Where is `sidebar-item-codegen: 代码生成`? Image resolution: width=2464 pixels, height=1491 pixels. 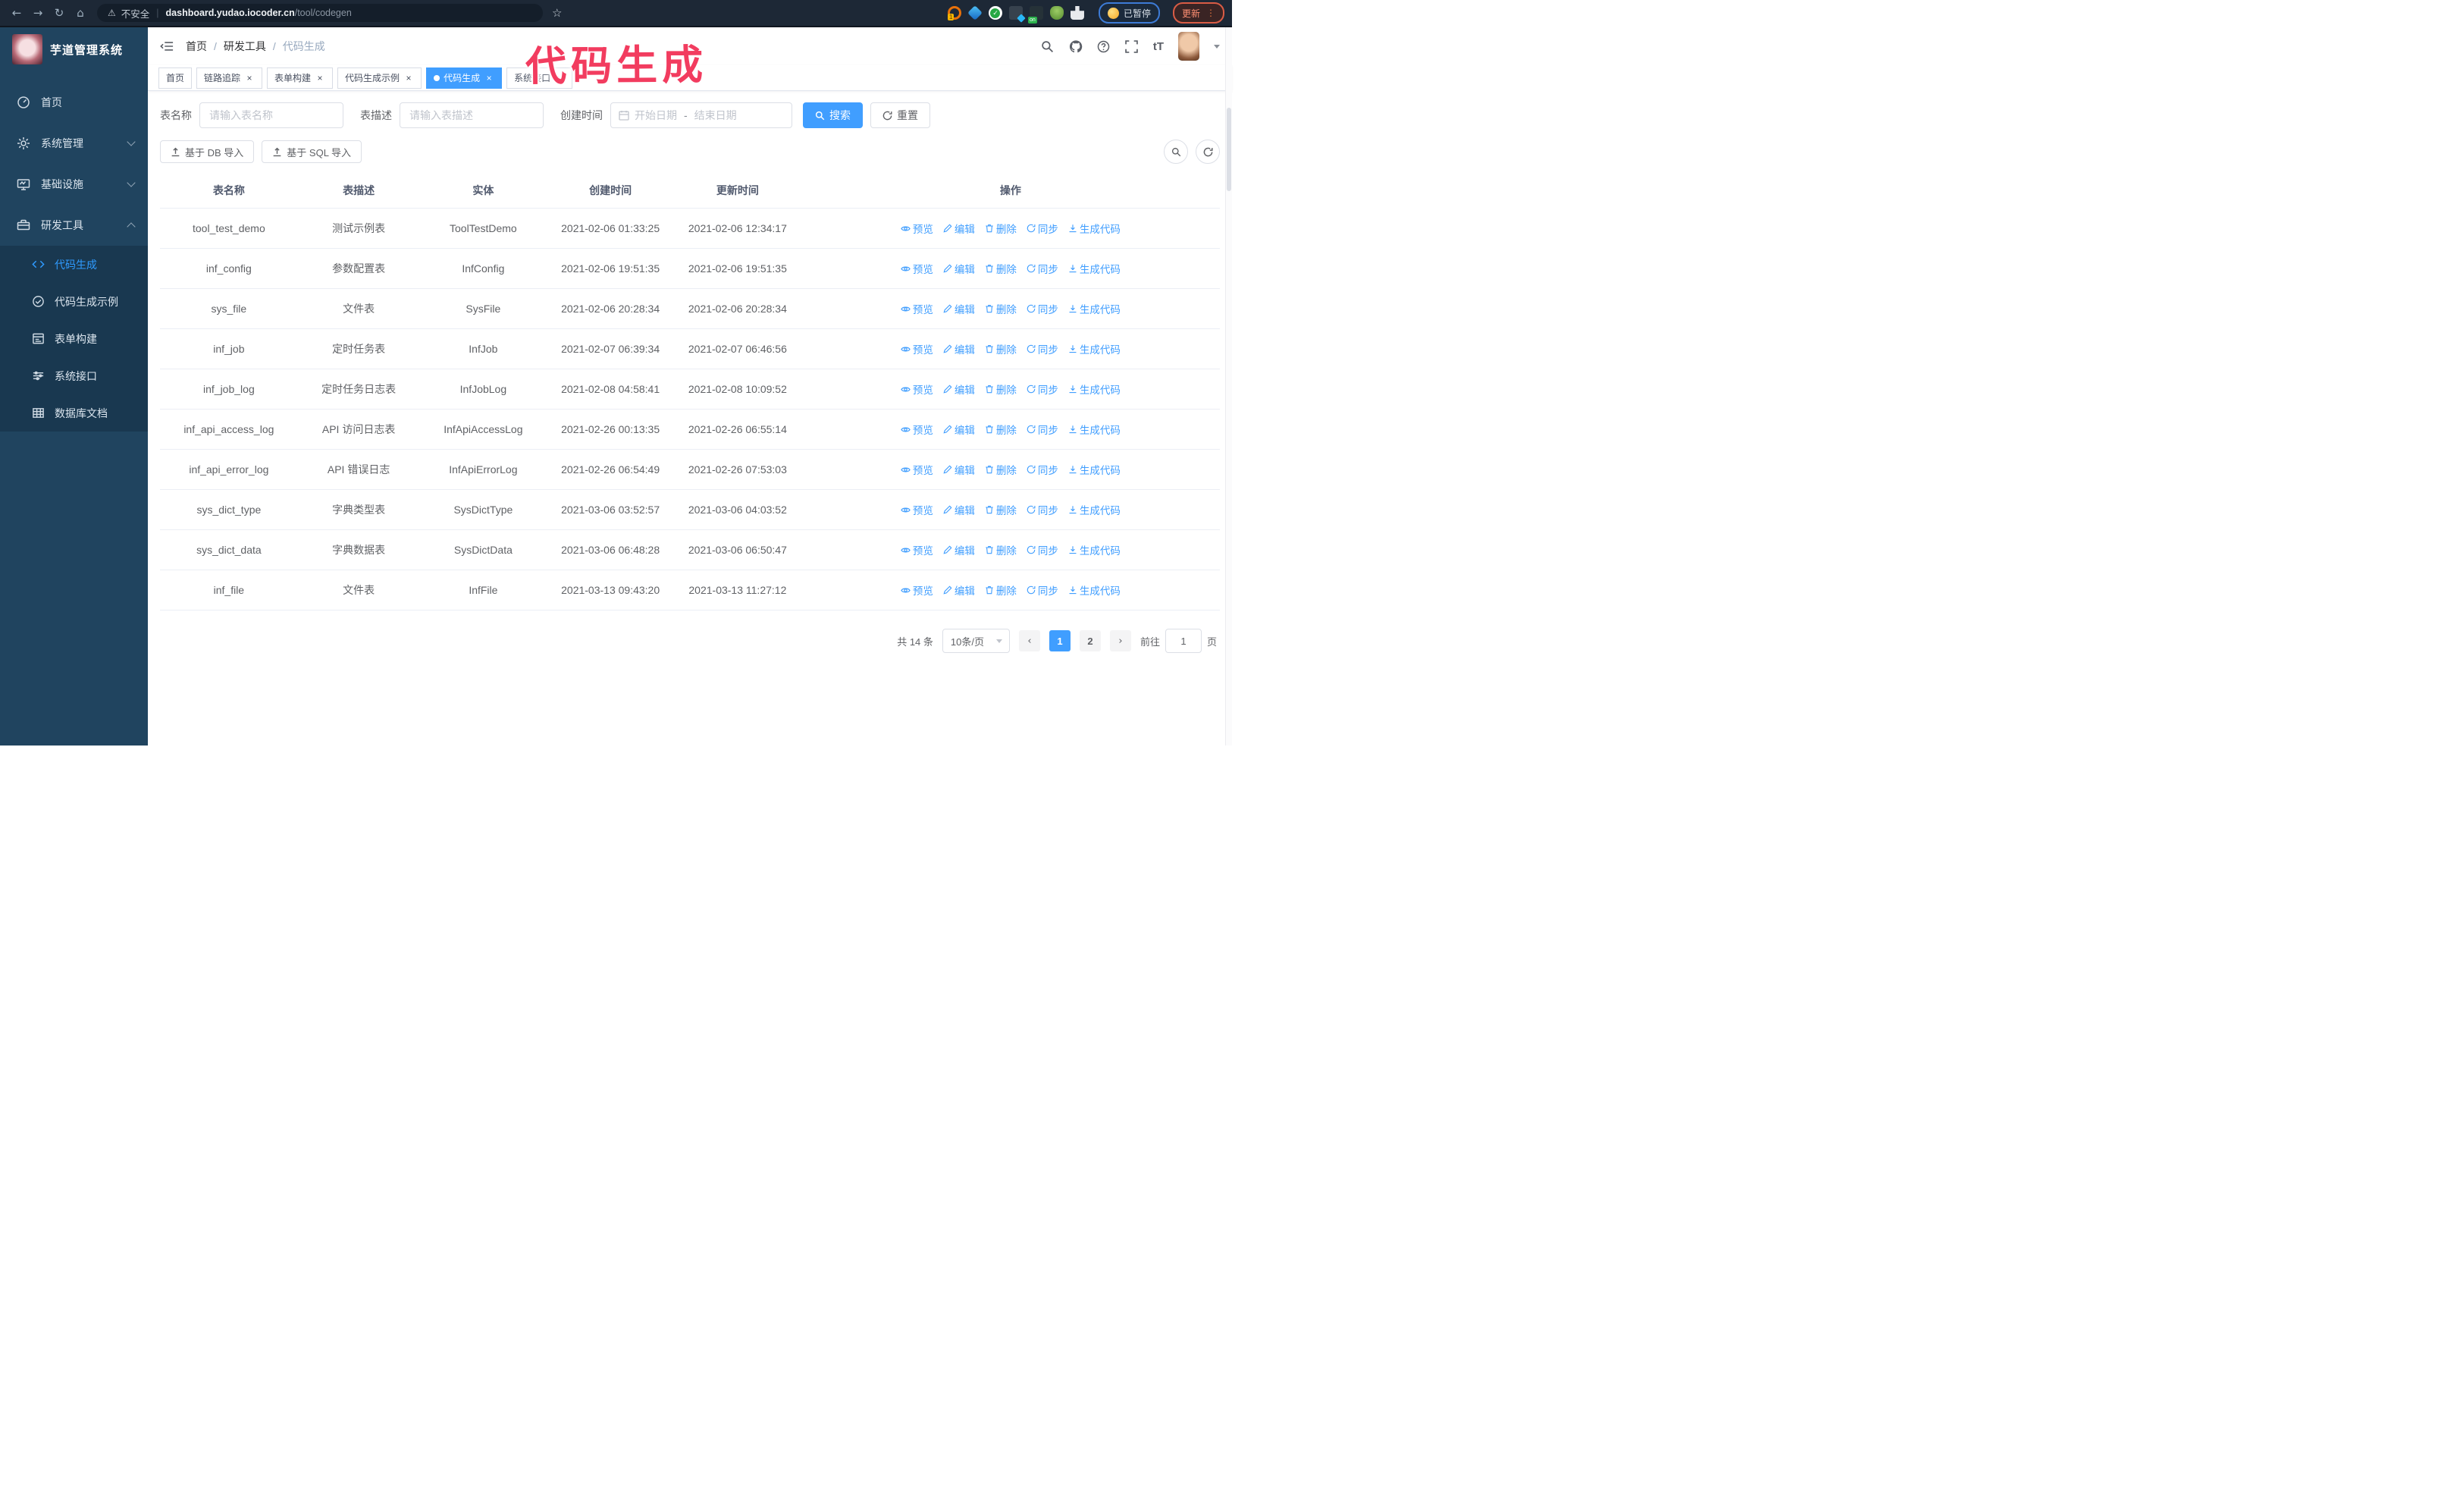 sidebar-item-codegen: 代码生成 is located at coordinates (74, 264).